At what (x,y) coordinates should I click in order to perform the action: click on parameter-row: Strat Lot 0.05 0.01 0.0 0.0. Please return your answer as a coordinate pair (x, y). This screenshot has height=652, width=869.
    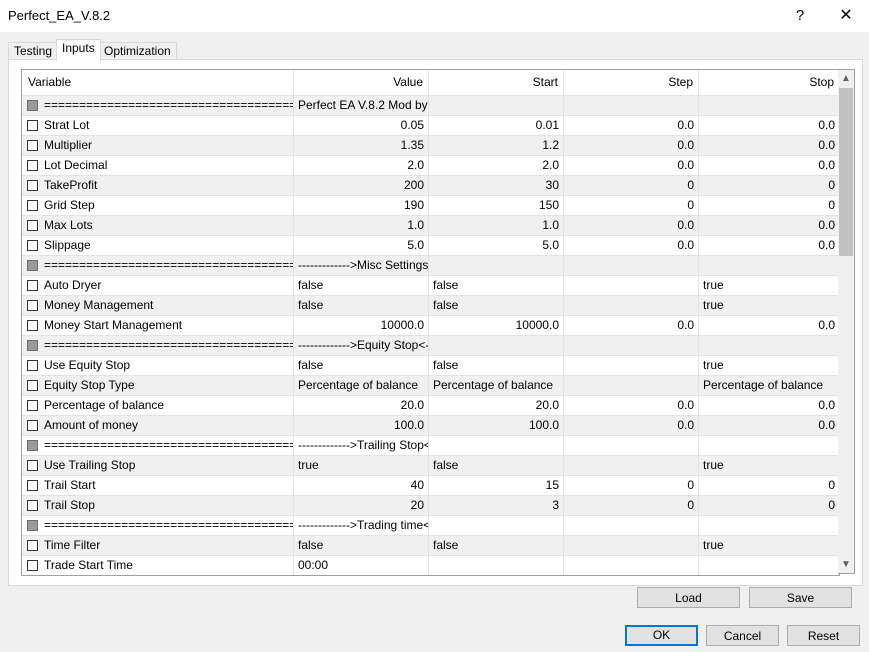
    Looking at the image, I should click on (430, 126).